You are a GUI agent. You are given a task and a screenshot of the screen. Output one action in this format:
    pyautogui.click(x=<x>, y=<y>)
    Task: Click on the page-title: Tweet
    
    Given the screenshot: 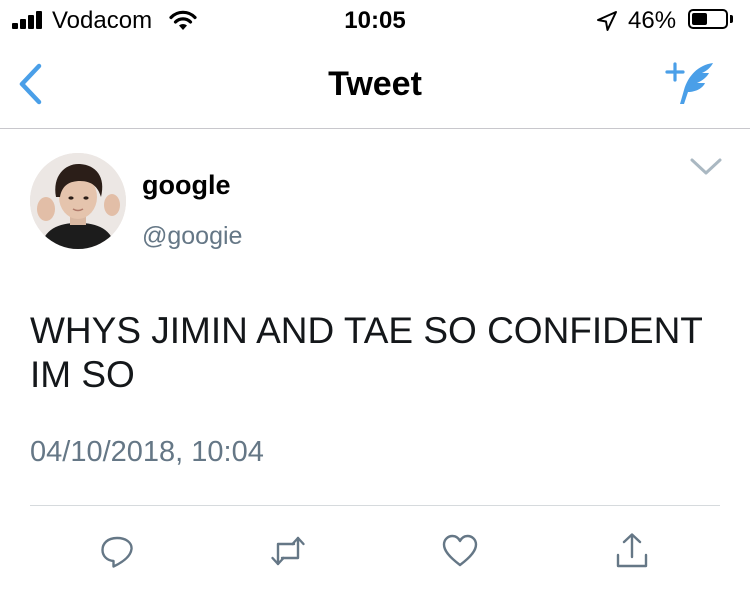 What is the action you would take?
    pyautogui.click(x=375, y=84)
    